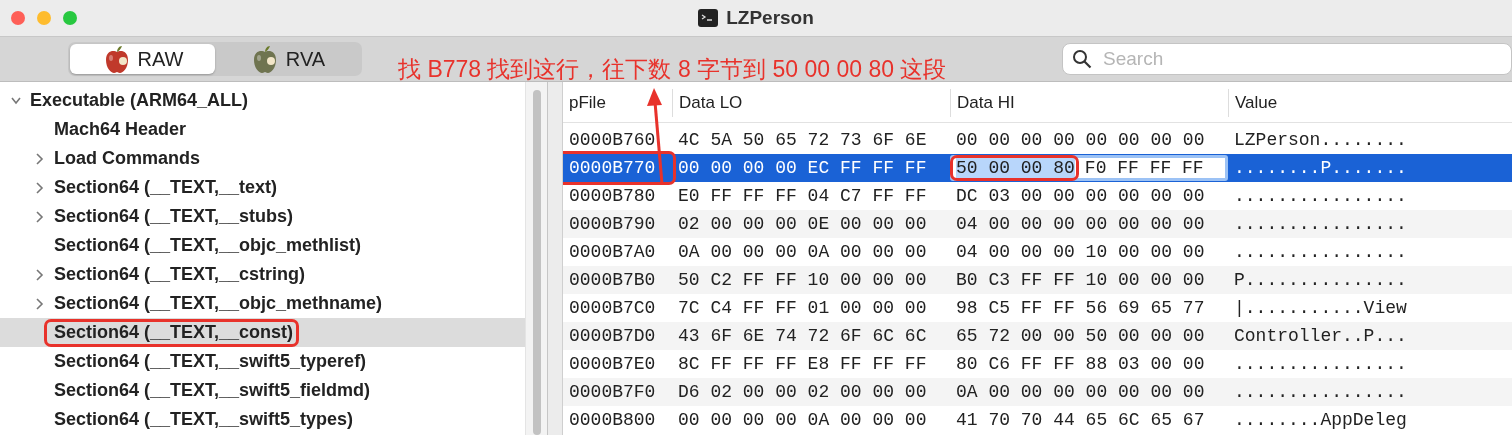 The image size is (1512, 435). Describe the element at coordinates (1080, 252) in the screenshot. I see `table-cell-text: 04 00 00 00 10 00 00 00` at that location.